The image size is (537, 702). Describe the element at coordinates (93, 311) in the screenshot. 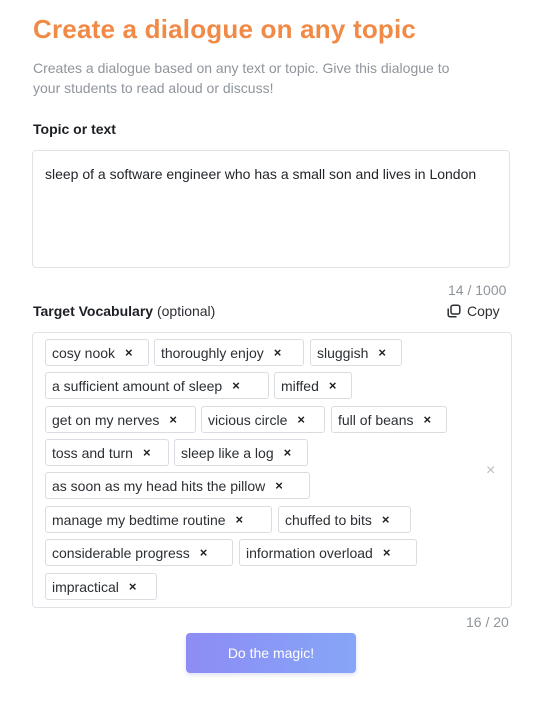

I see `vocabulary-label-text: Target Vocabulary` at that location.